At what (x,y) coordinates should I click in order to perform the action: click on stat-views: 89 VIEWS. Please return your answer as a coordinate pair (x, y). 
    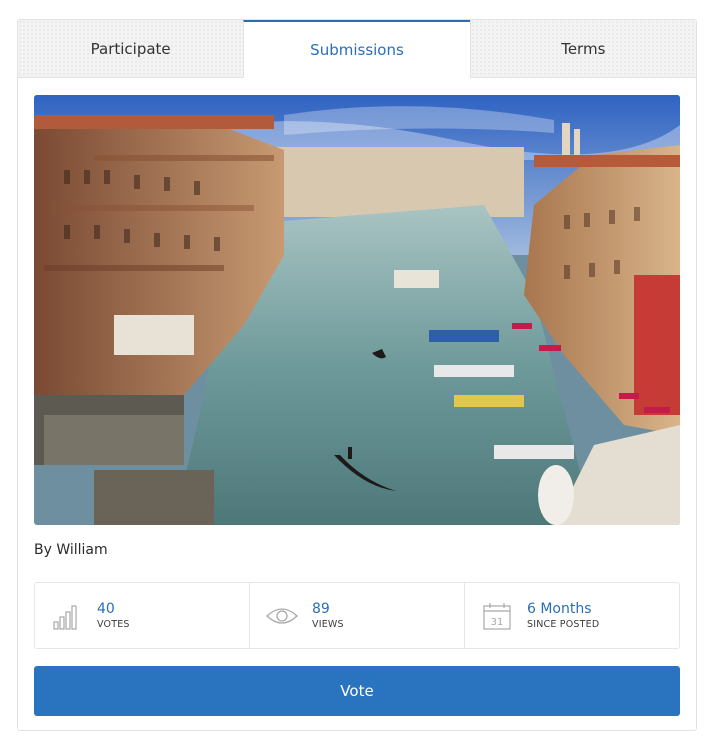
    Looking at the image, I should click on (356, 615).